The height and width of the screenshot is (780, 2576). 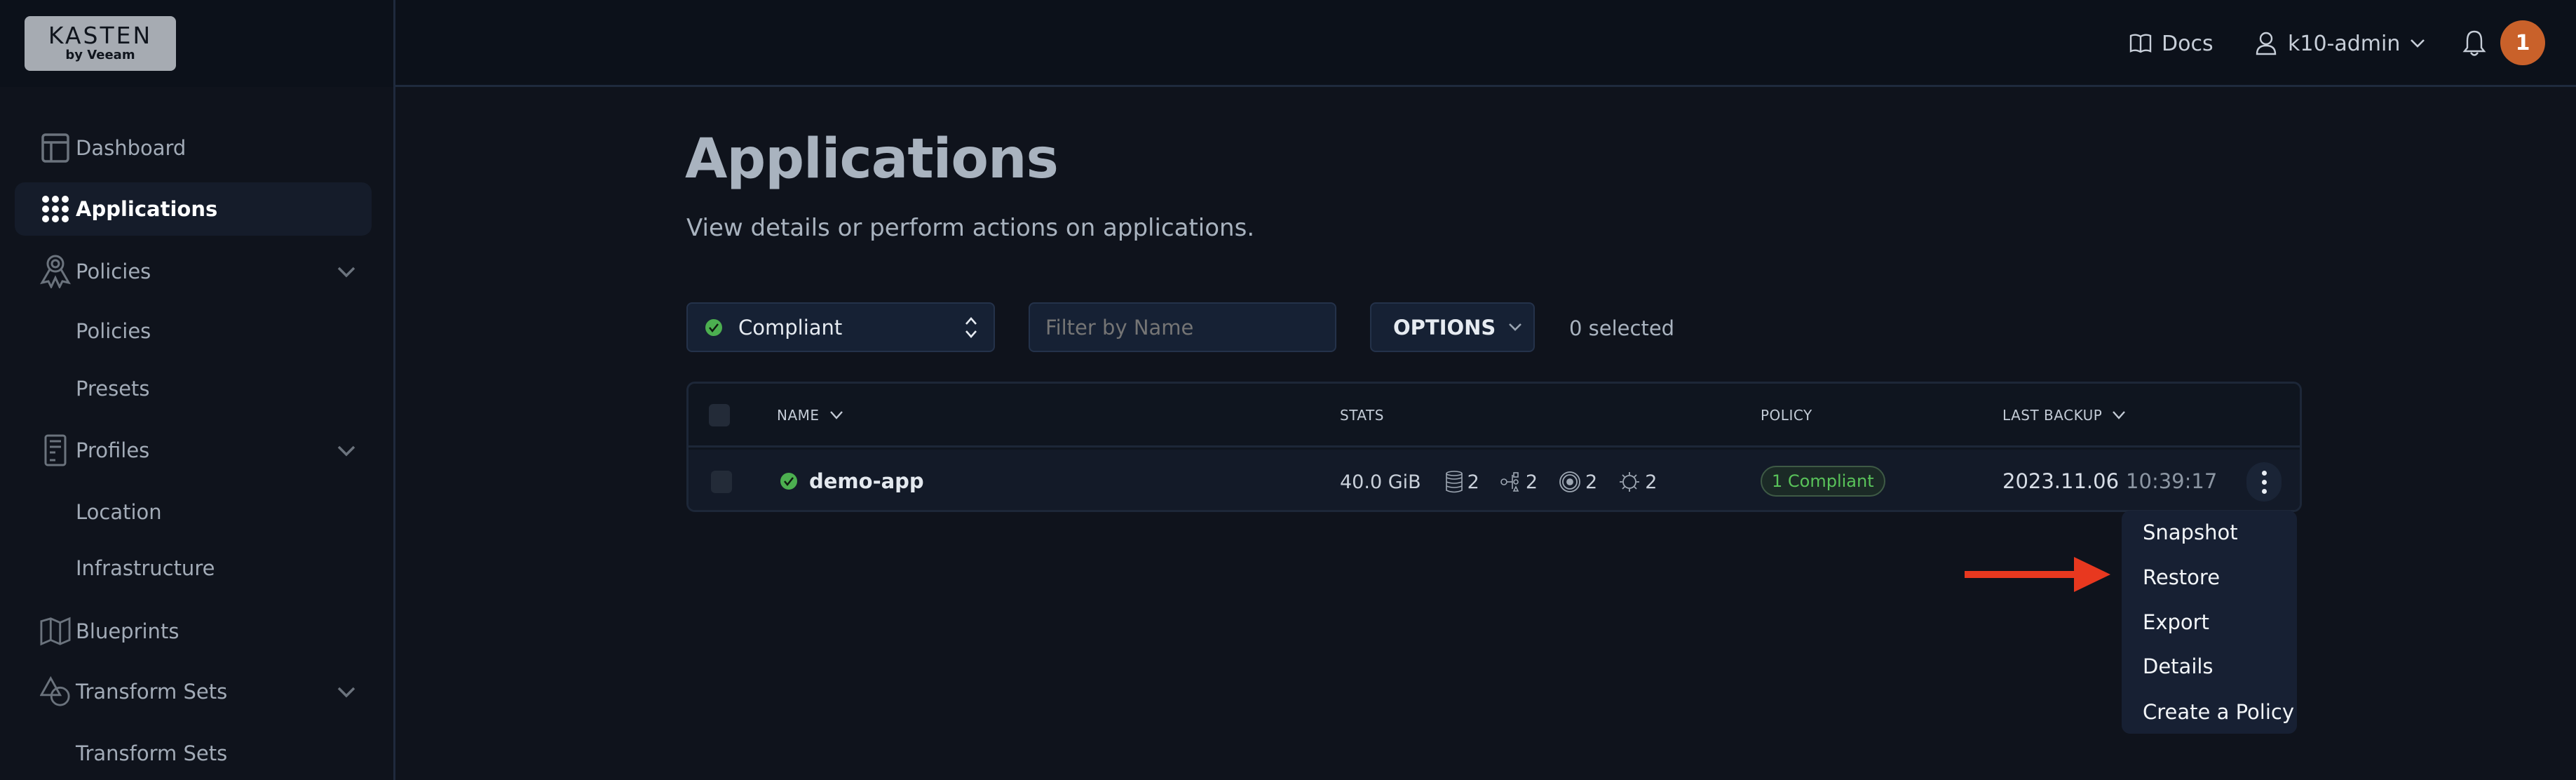 I want to click on database-icon, so click(x=1454, y=482).